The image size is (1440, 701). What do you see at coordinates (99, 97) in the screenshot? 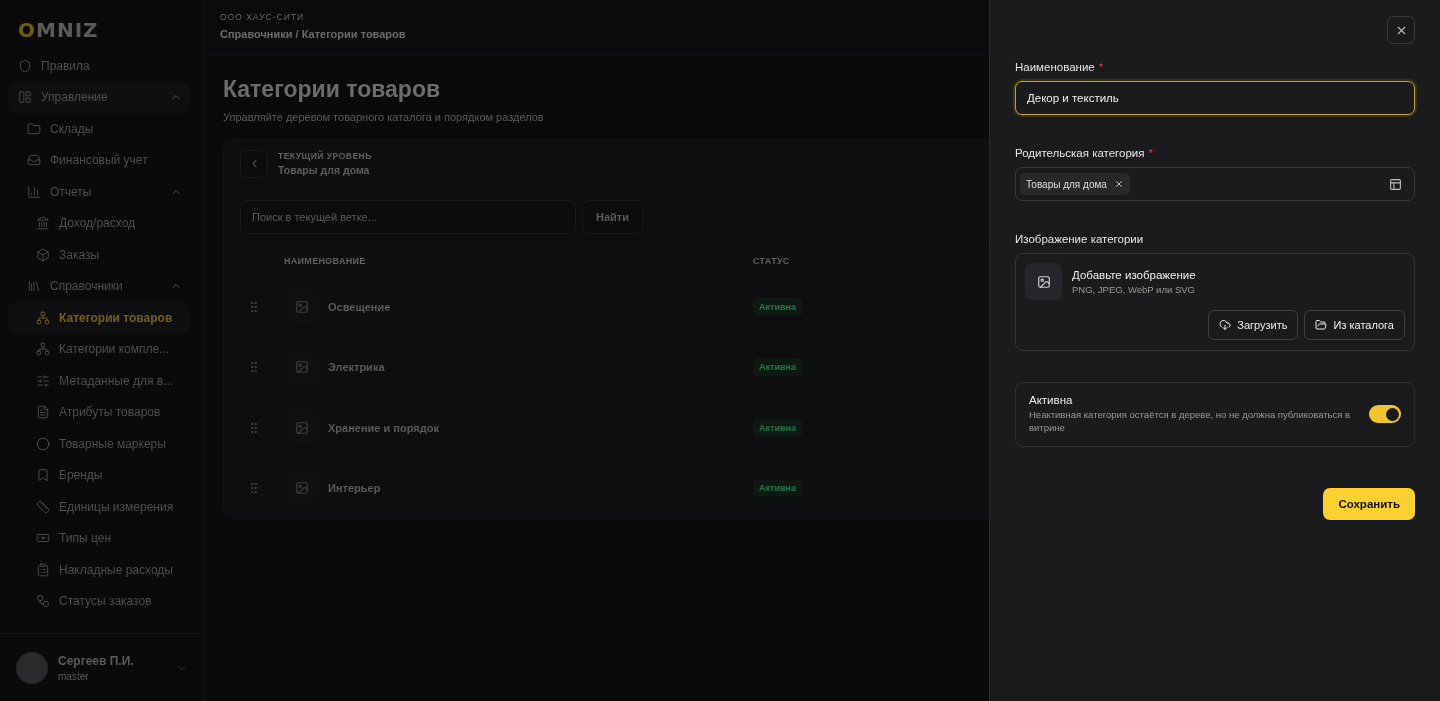
I see `sidebar-item: Управление` at bounding box center [99, 97].